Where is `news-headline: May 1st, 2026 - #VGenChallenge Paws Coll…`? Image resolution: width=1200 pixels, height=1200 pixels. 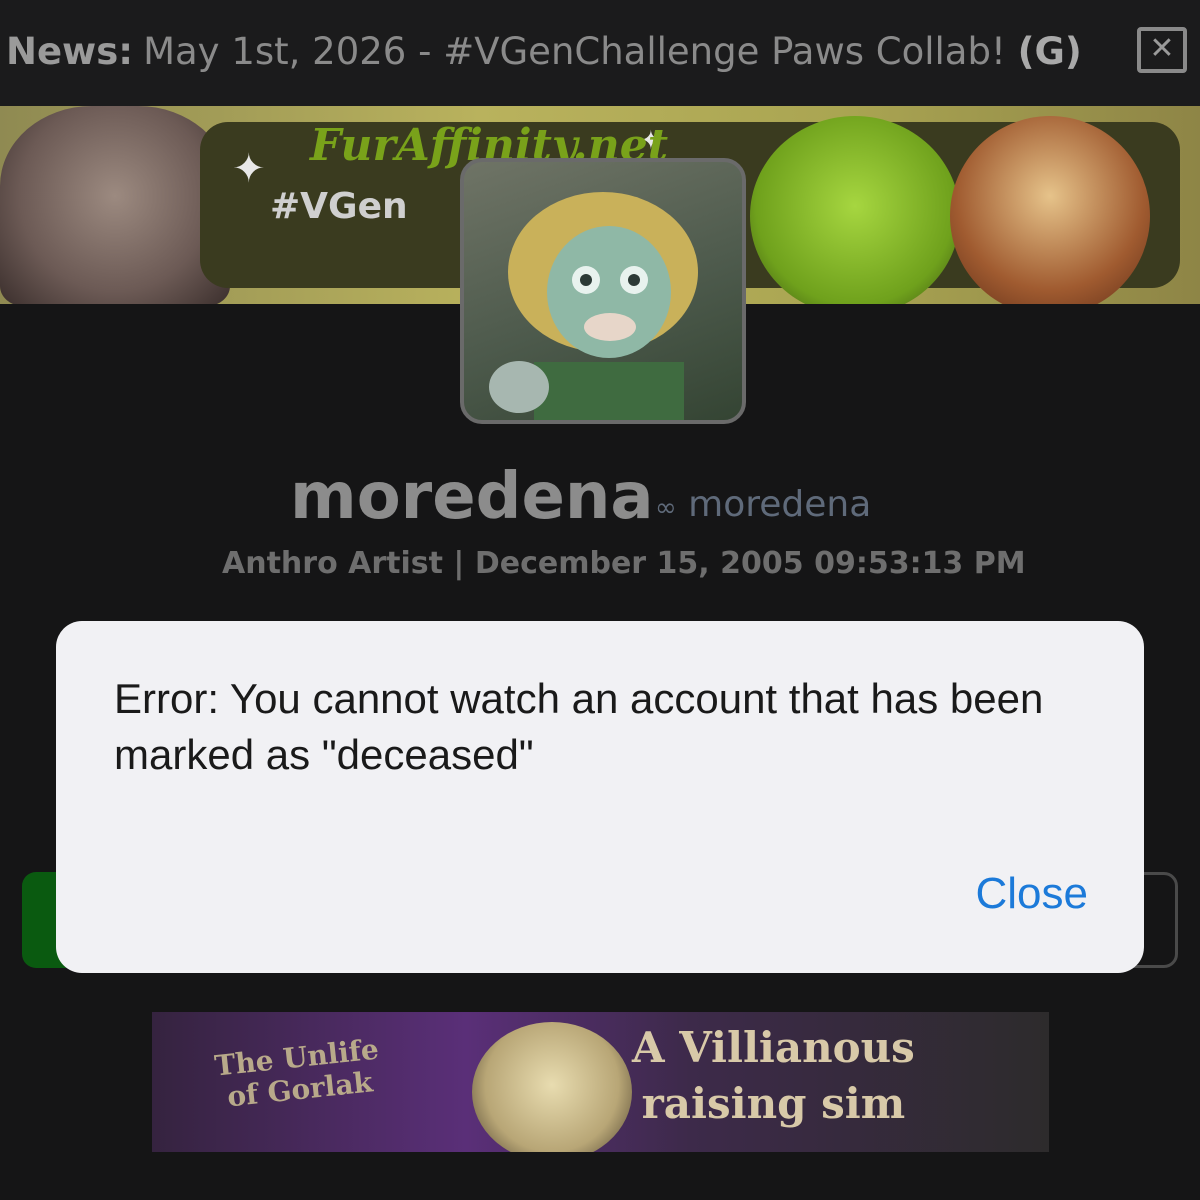 news-headline: May 1st, 2026 - #VGenChallenge Paws Coll… is located at coordinates (574, 51).